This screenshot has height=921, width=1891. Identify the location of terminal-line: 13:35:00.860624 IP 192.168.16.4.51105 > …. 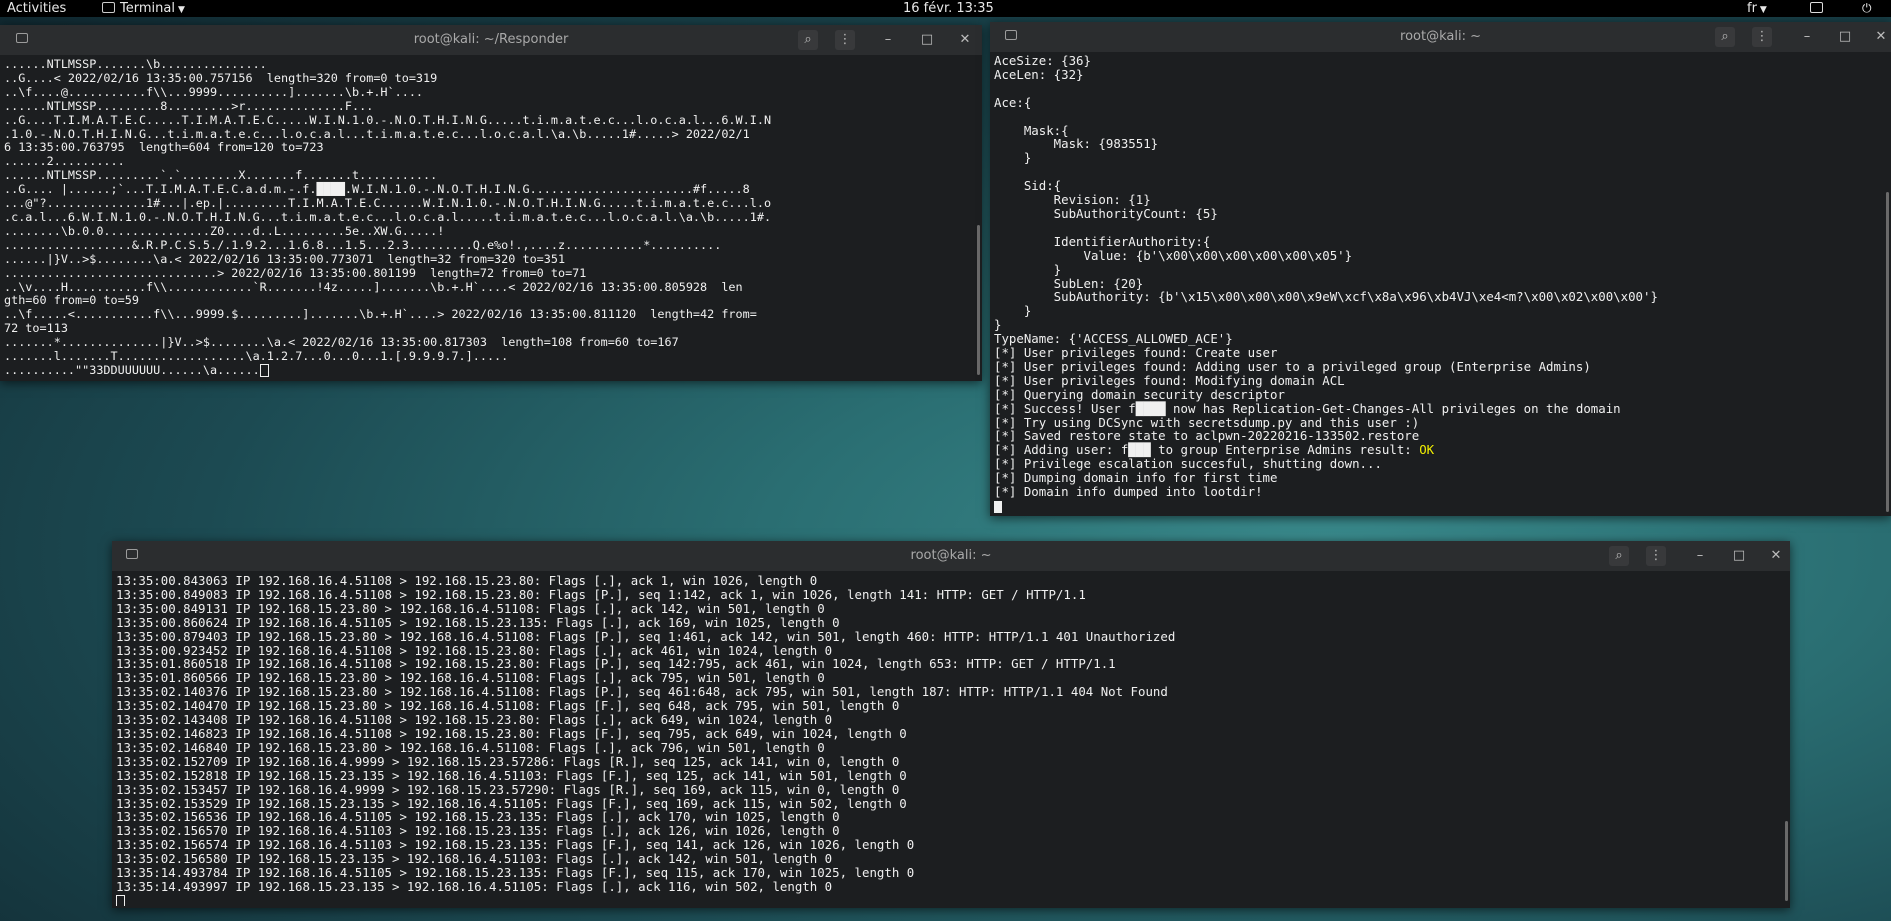
(478, 622).